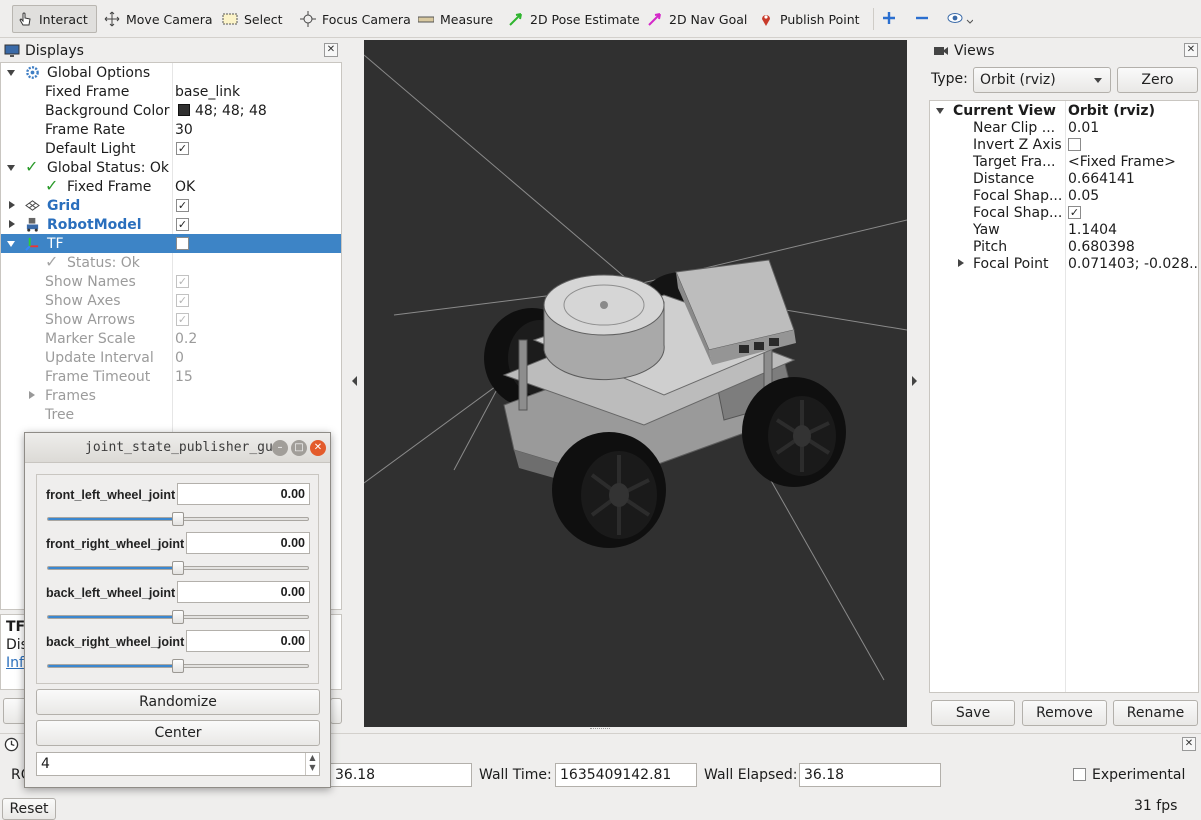  Describe the element at coordinates (1157, 80) in the screenshot. I see `zero-view-button: Zero` at that location.